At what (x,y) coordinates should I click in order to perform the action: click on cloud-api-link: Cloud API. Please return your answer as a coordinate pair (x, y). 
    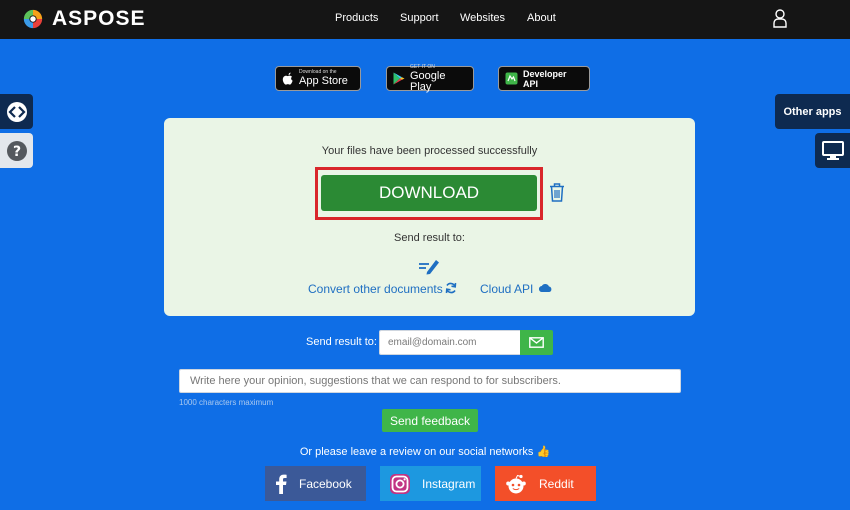
    Looking at the image, I should click on (506, 289).